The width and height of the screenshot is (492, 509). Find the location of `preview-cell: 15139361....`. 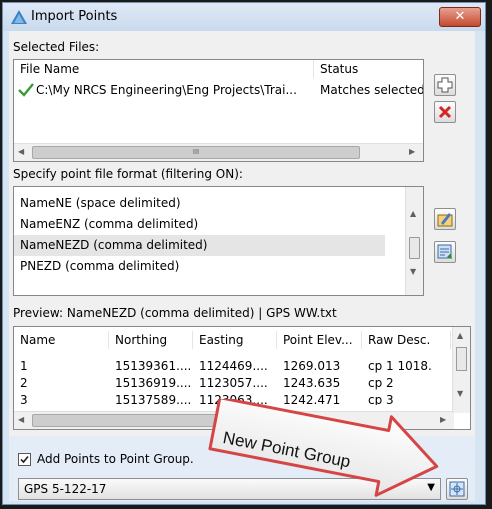

preview-cell: 15139361.... is located at coordinates (153, 366).